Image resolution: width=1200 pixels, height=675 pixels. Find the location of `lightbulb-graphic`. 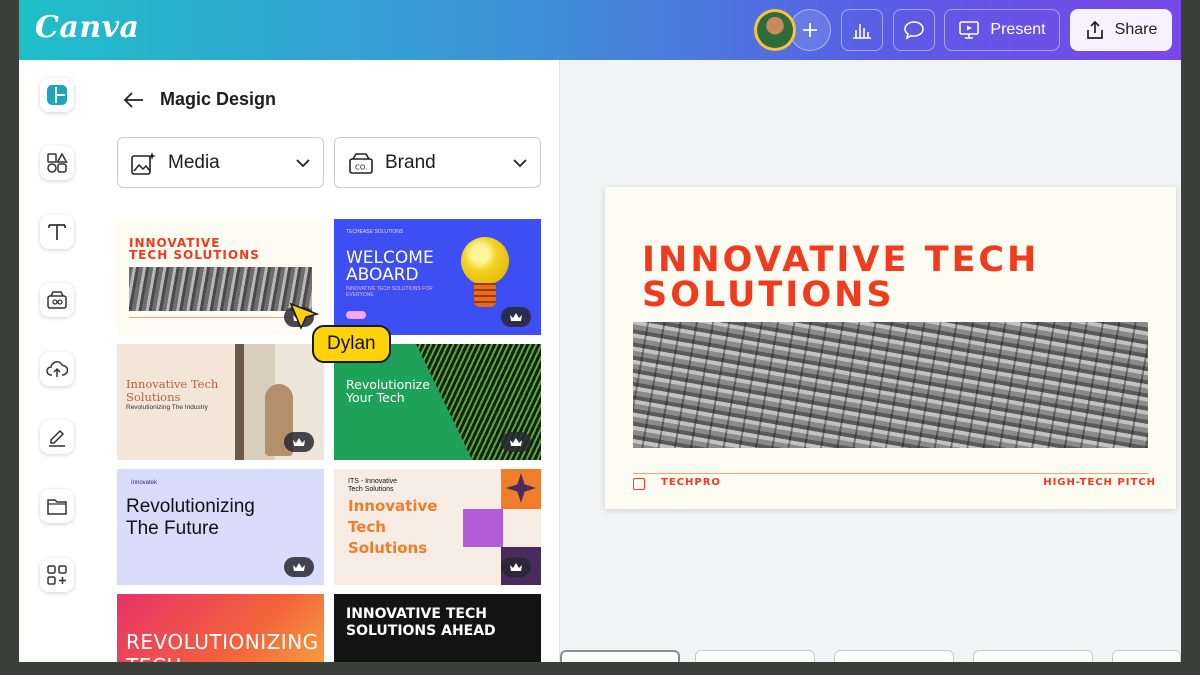

lightbulb-graphic is located at coordinates (485, 261).